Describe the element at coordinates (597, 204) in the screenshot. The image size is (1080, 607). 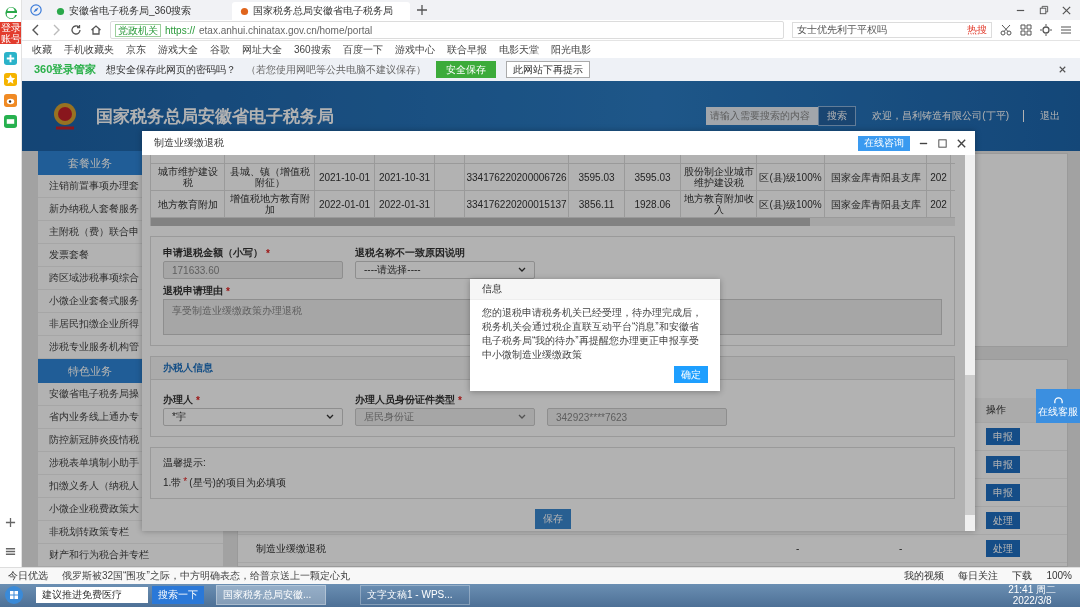
I see `table-cell: 3856.11` at that location.